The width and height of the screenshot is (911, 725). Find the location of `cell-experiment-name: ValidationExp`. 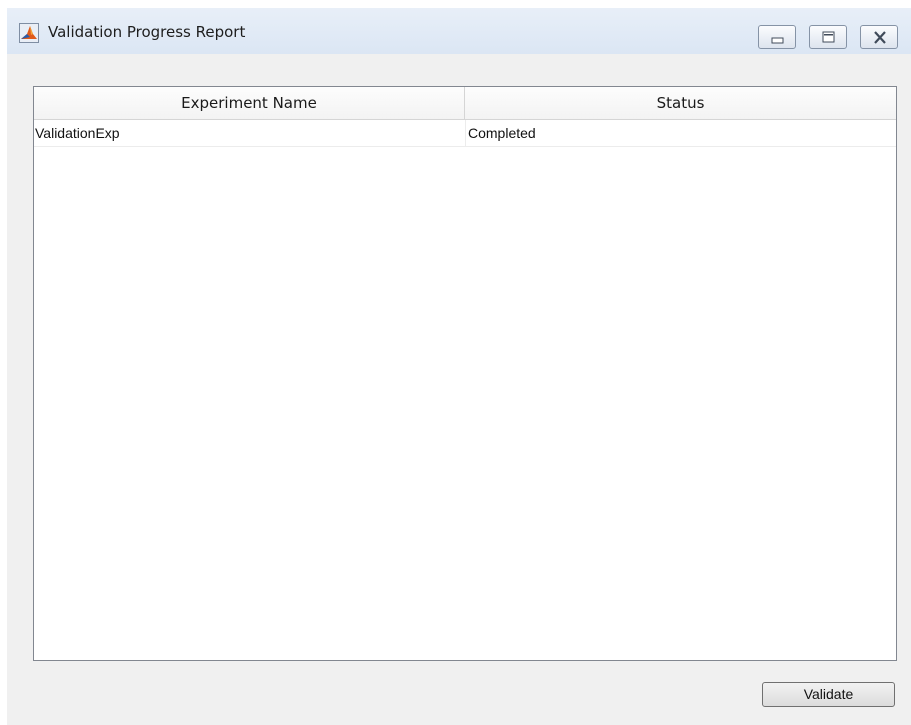

cell-experiment-name: ValidationExp is located at coordinates (249, 133).